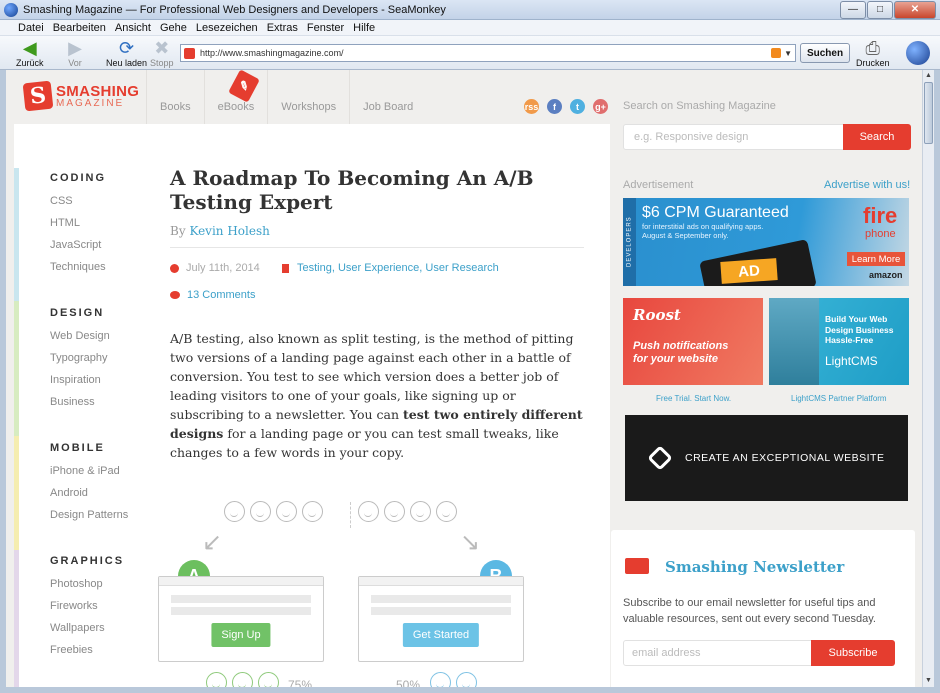  What do you see at coordinates (928, 378) in the screenshot?
I see `vertical-scrollbar: ▲ ▼` at bounding box center [928, 378].